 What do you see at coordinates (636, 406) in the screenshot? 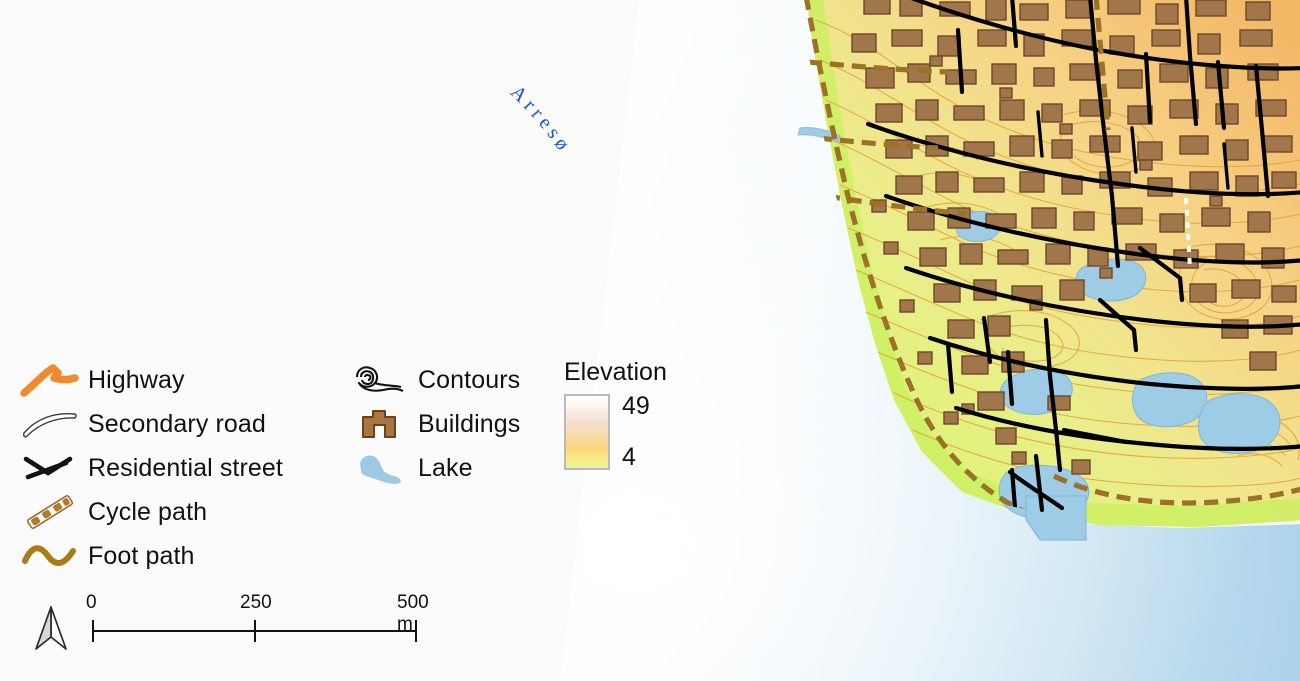
I see `elevation-max-value: 49` at bounding box center [636, 406].